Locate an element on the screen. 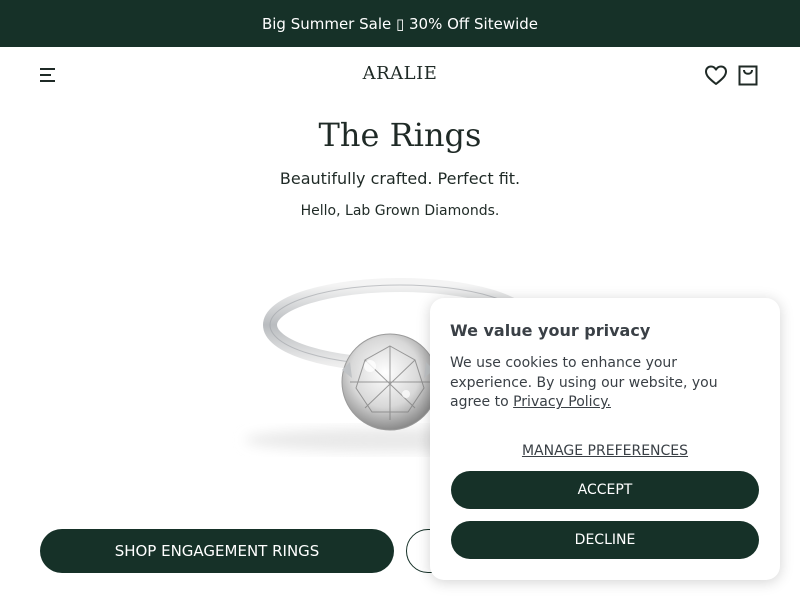 The width and height of the screenshot is (800, 600). promo-text: Big Summer Sale ▯ 30% Off Sitewide is located at coordinates (400, 23).